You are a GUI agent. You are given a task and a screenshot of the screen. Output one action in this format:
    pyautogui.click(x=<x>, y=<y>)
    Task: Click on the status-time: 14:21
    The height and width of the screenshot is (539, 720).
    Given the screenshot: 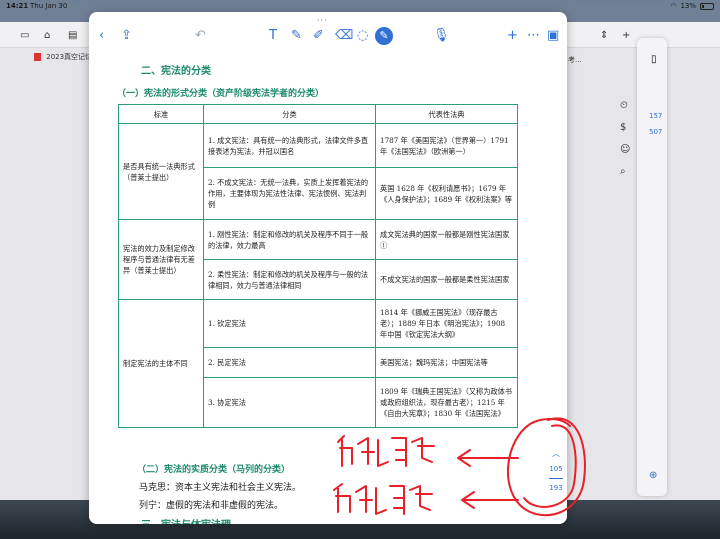 What is the action you would take?
    pyautogui.click(x=17, y=6)
    